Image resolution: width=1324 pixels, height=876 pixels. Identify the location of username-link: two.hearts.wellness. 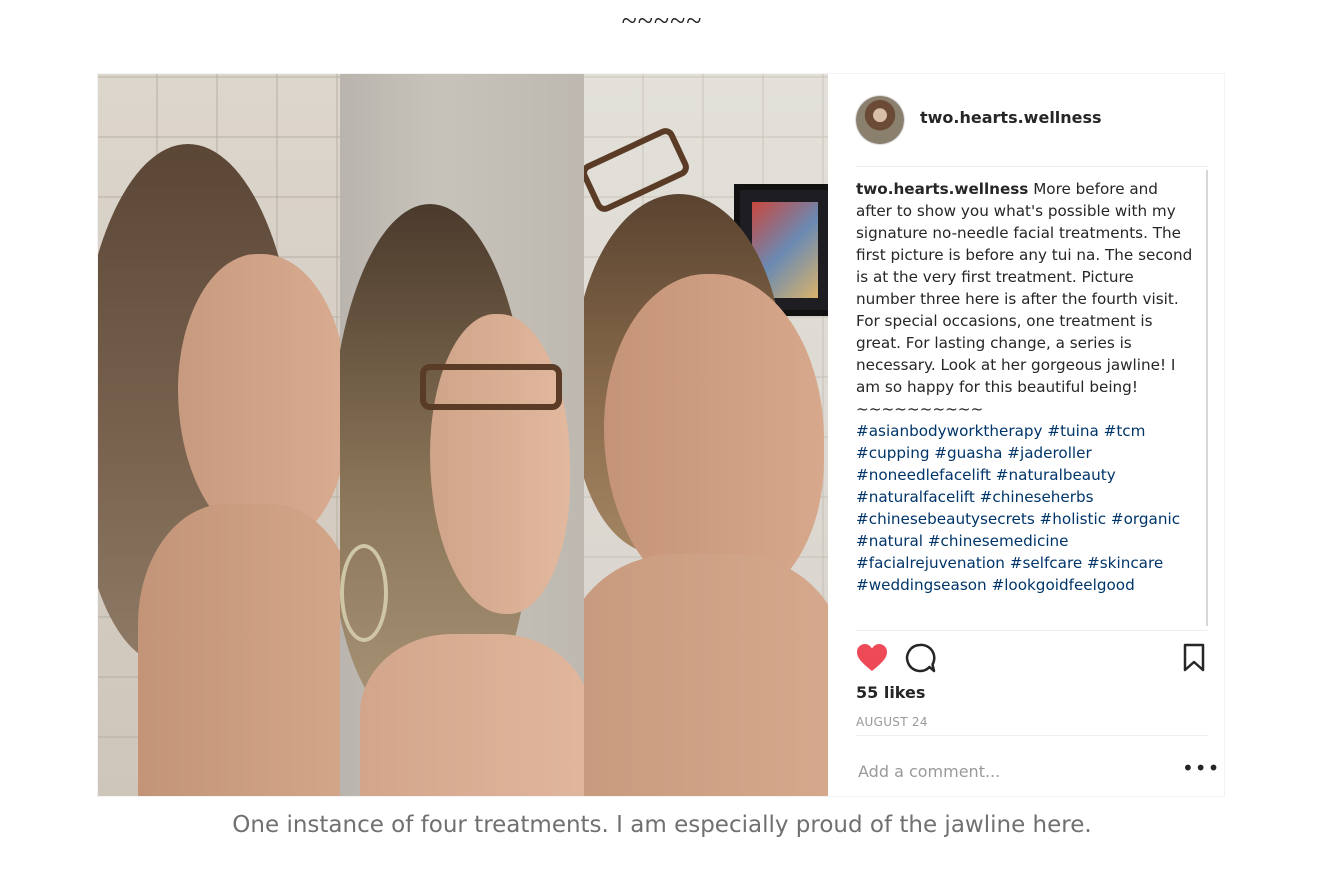
(1011, 117).